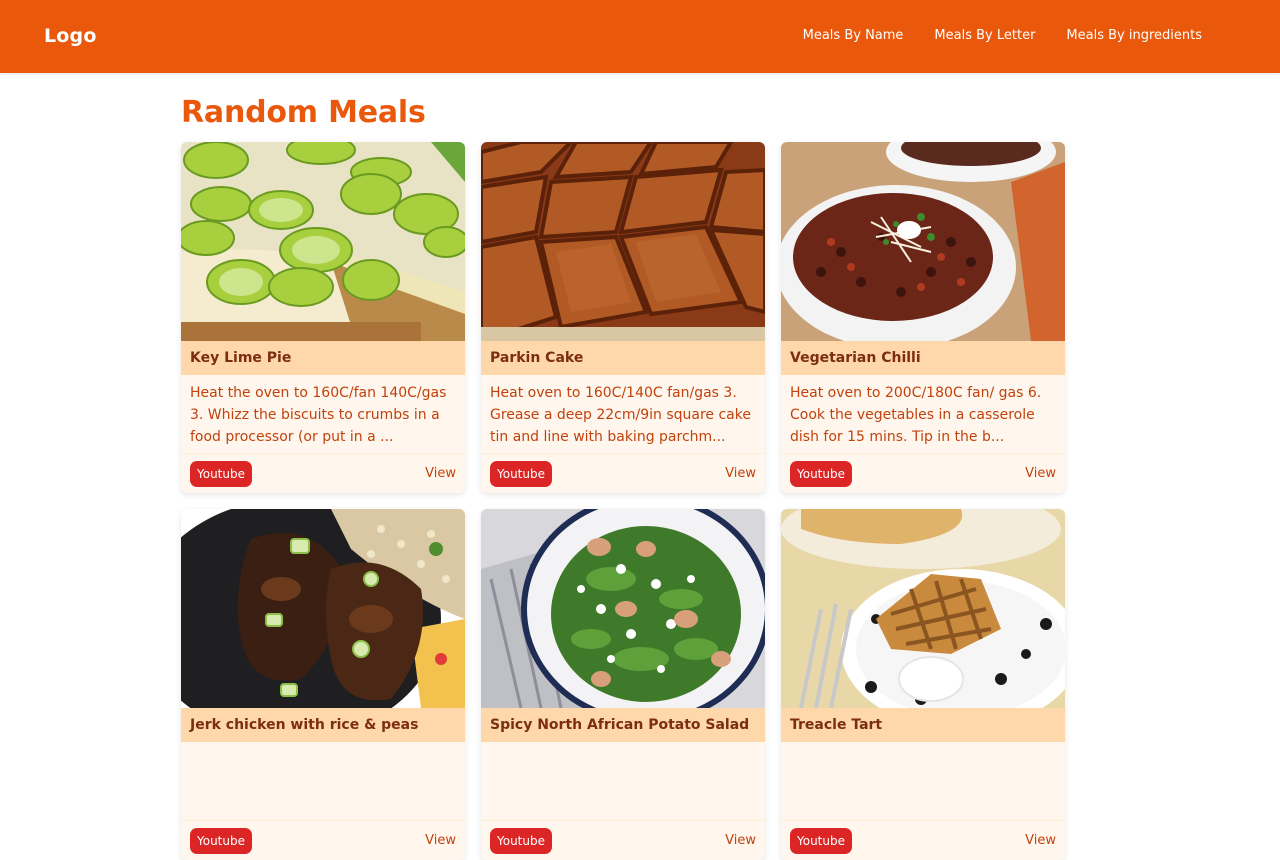 This screenshot has width=1280, height=860. What do you see at coordinates (1134, 36) in the screenshot?
I see `nav-meals-by-ingredients: Meals By ingredients` at bounding box center [1134, 36].